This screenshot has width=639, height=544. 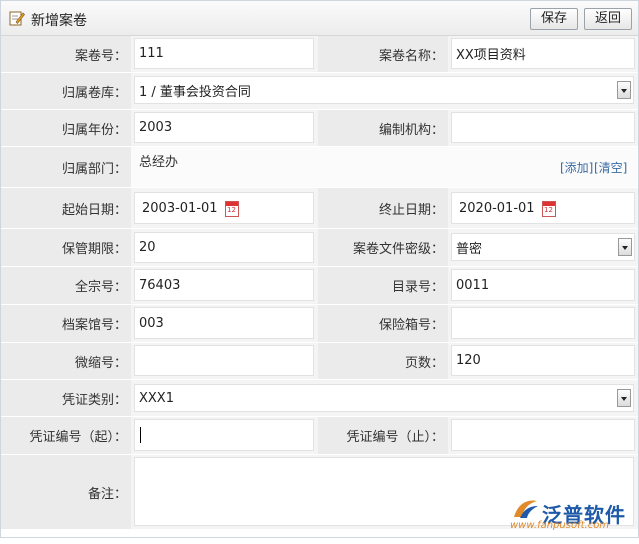 I want to click on archive-lib-select: 1 / 董事会投资合同, so click(x=384, y=90).